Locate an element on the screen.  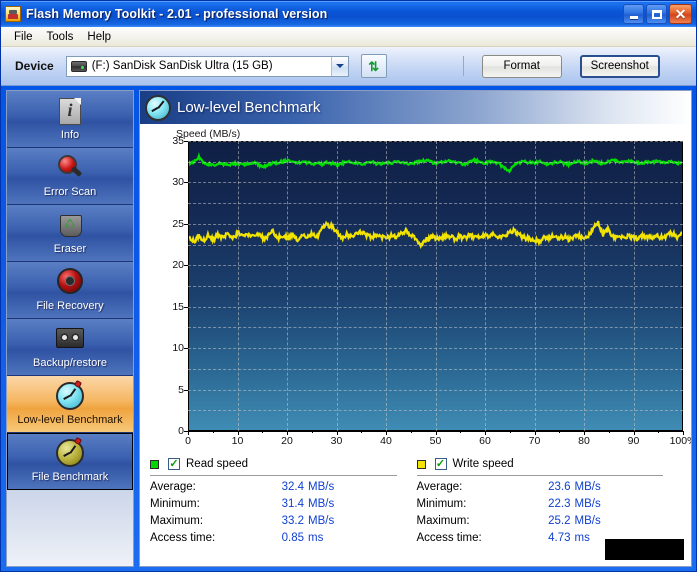
stat-row: Maximum: 33.2 MB/s is located at coordinates (276, 523).